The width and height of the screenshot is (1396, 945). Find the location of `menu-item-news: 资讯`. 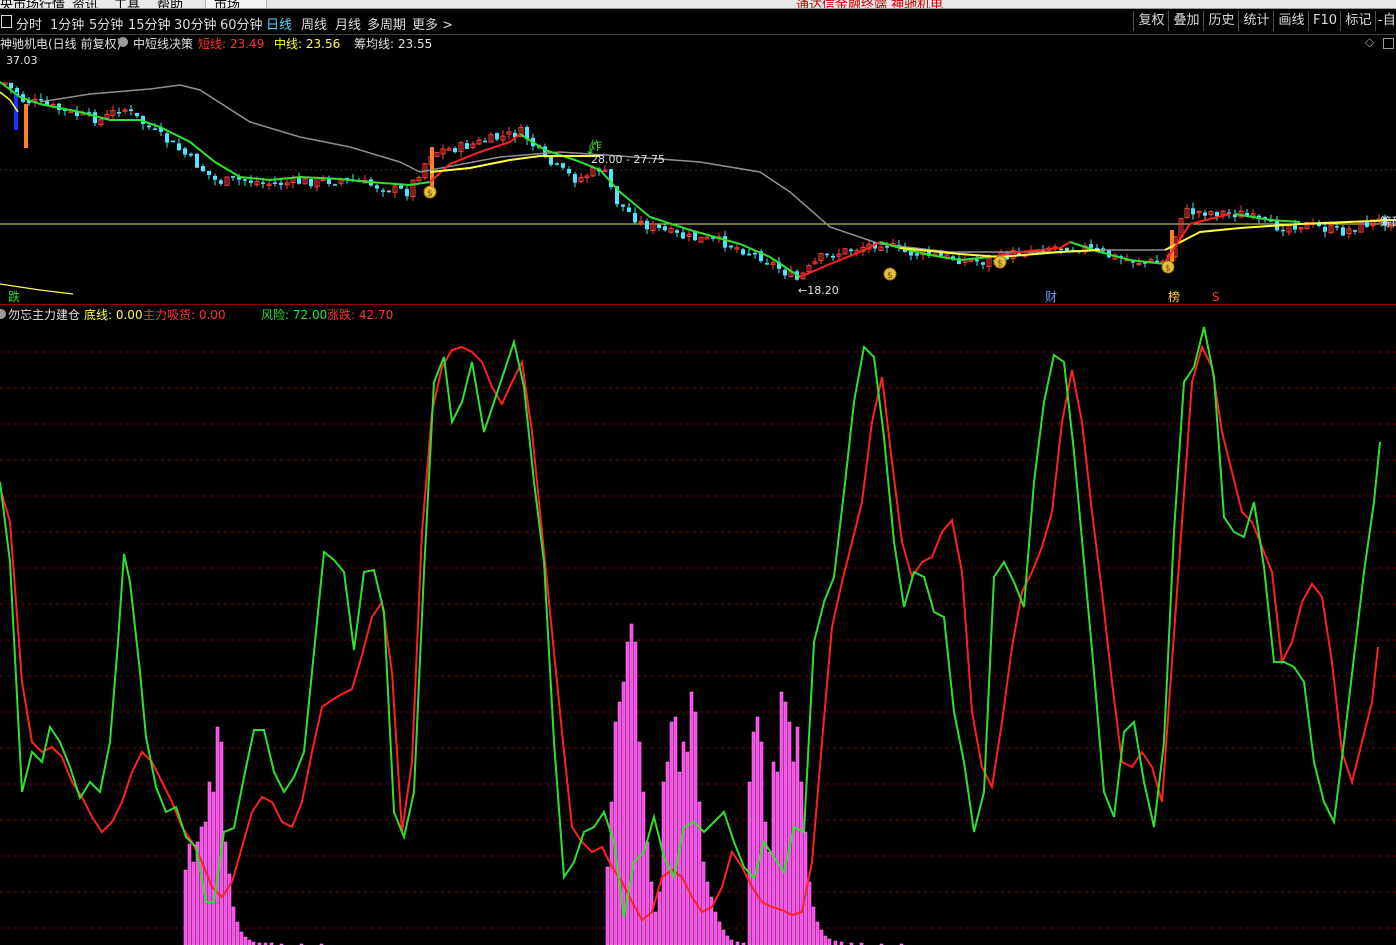

menu-item-news: 资讯 is located at coordinates (85, 4).